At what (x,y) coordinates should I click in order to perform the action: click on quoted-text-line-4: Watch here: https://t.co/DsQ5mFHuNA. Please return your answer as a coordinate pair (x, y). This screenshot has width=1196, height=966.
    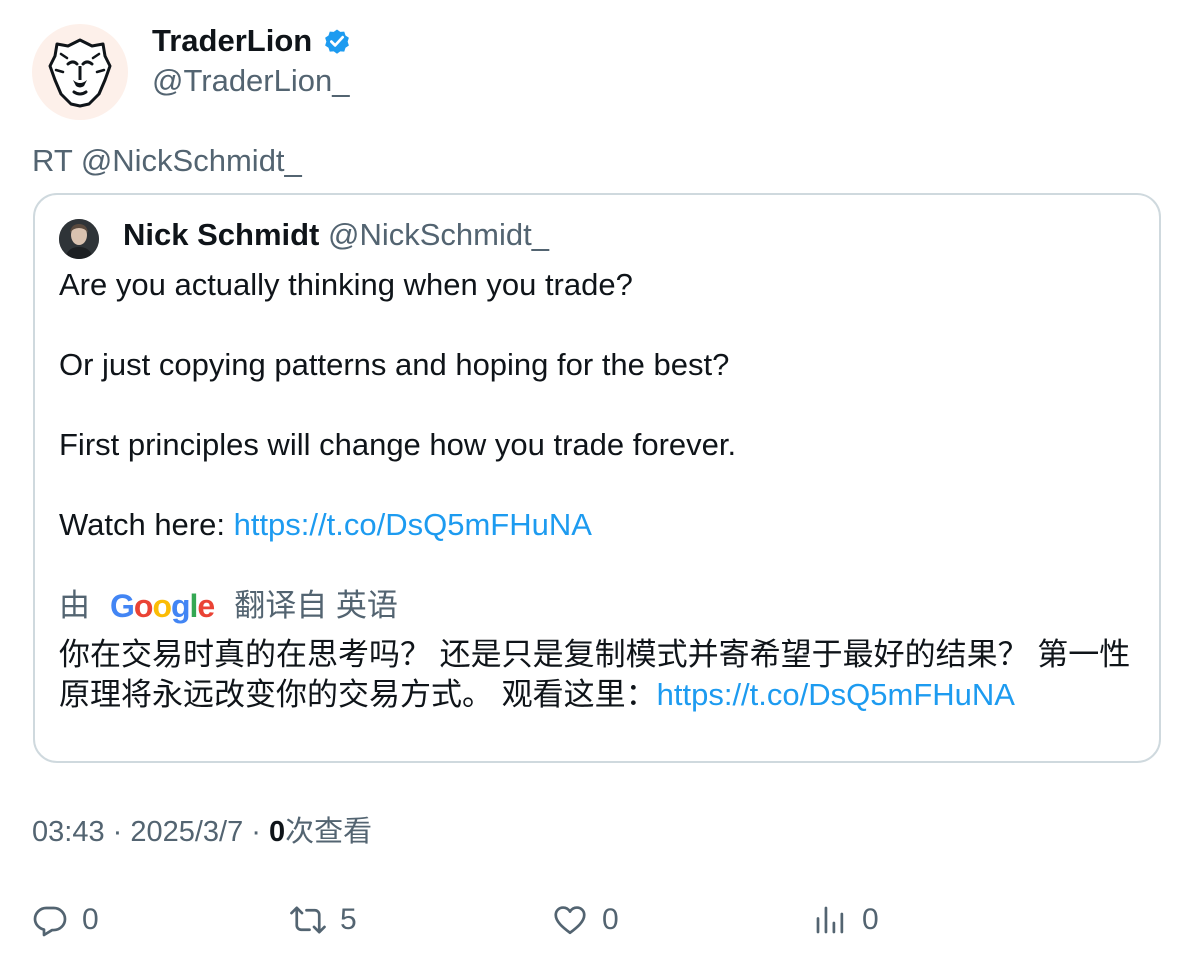
    Looking at the image, I should click on (325, 525).